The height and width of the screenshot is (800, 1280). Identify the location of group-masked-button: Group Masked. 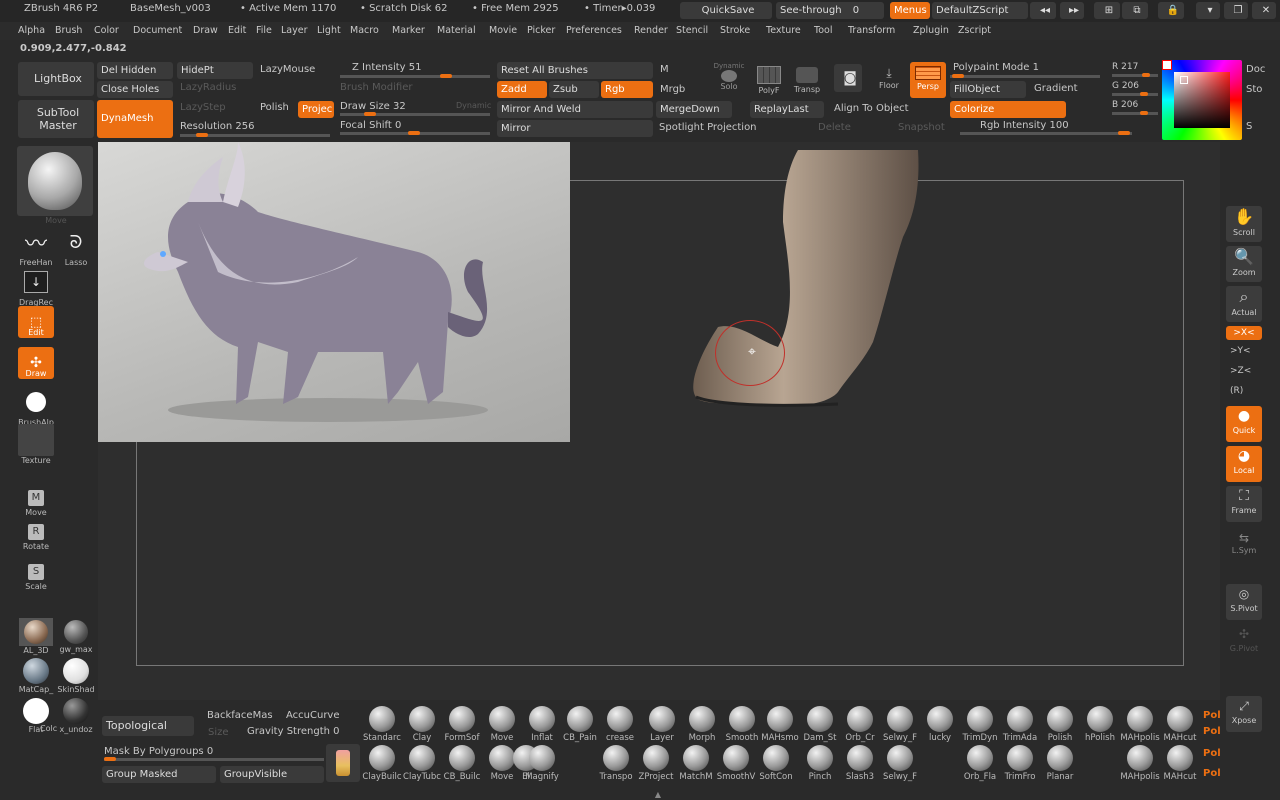
(159, 774).